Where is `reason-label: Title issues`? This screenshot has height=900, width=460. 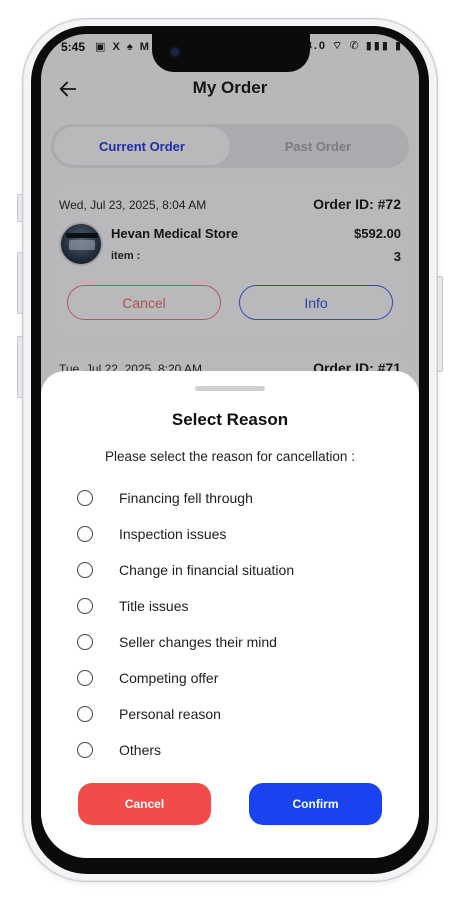
reason-label: Title issues is located at coordinates (154, 606).